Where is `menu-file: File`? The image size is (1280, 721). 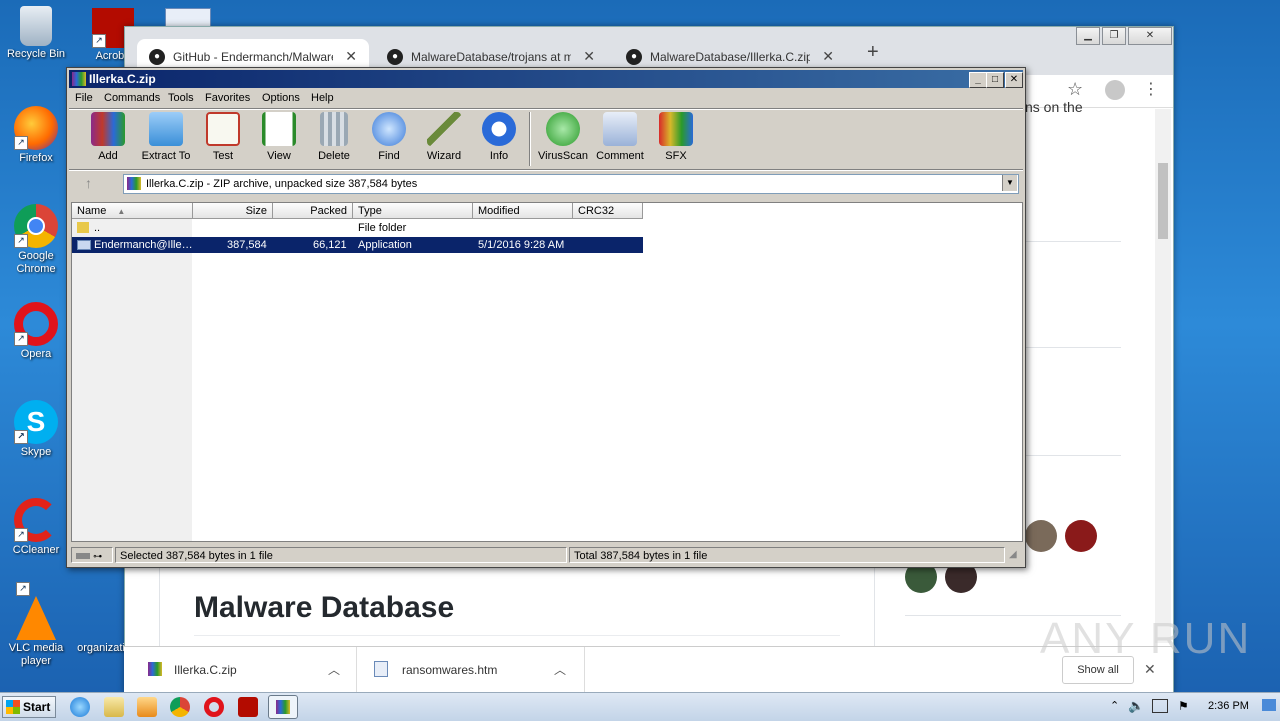 menu-file: File is located at coordinates (84, 98).